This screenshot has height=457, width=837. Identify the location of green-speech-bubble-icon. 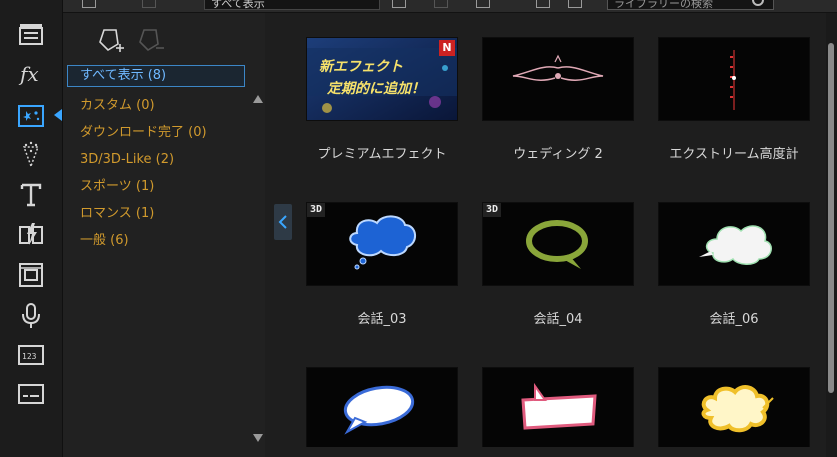
(558, 244).